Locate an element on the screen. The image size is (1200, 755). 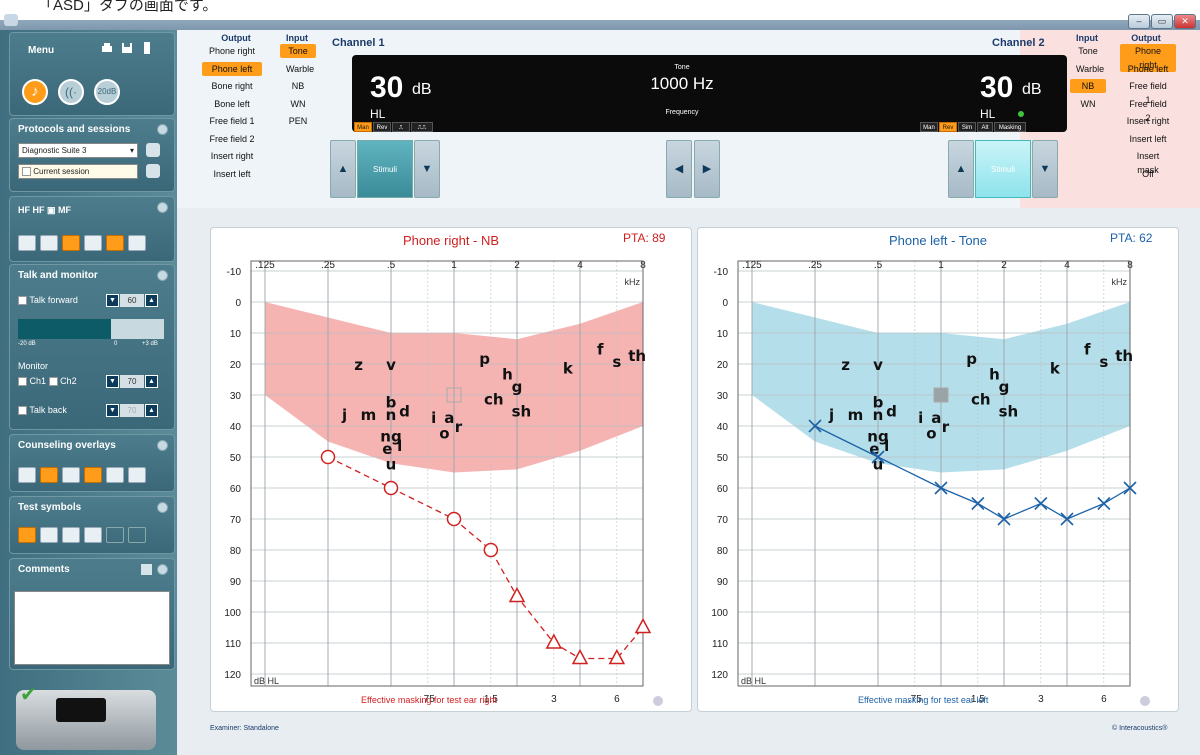
ch2-mode-3: Alt is located at coordinates (985, 127).